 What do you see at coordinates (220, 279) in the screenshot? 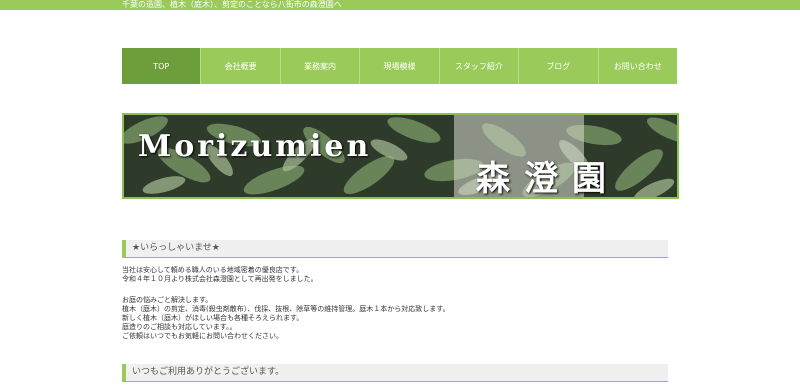
I see `welcome-line: 令和４年１０月より株式会社森澄園として再出発をしました。` at bounding box center [220, 279].